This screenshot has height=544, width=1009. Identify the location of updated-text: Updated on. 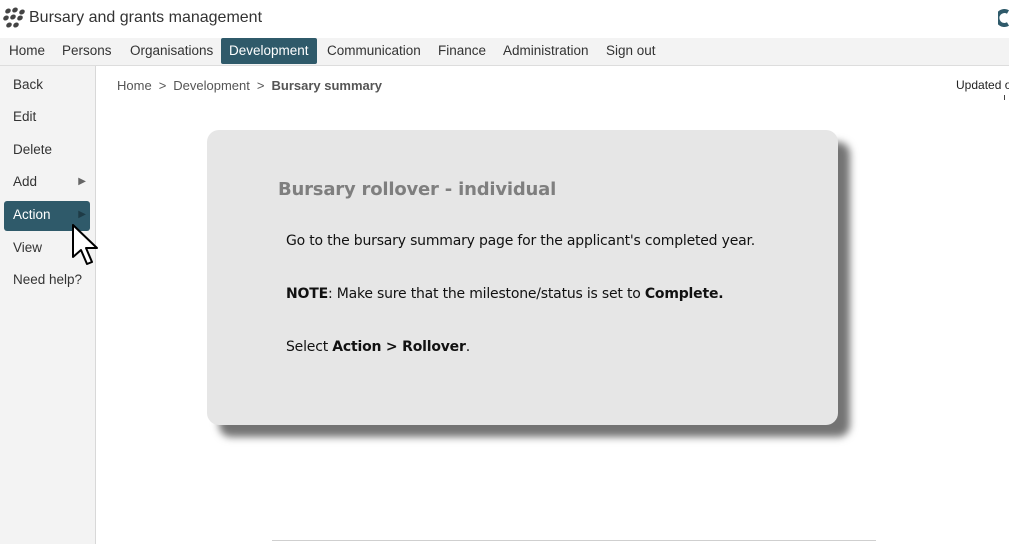
(982, 85).